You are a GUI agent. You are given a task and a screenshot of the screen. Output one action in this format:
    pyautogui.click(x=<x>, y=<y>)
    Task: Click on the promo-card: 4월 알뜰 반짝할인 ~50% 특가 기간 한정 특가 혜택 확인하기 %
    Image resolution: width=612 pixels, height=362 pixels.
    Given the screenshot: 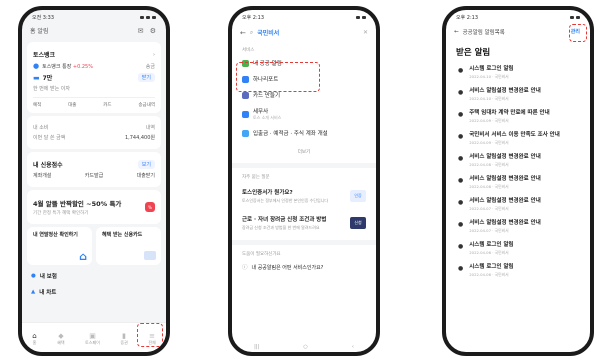 What is the action you would take?
    pyautogui.click(x=94, y=207)
    